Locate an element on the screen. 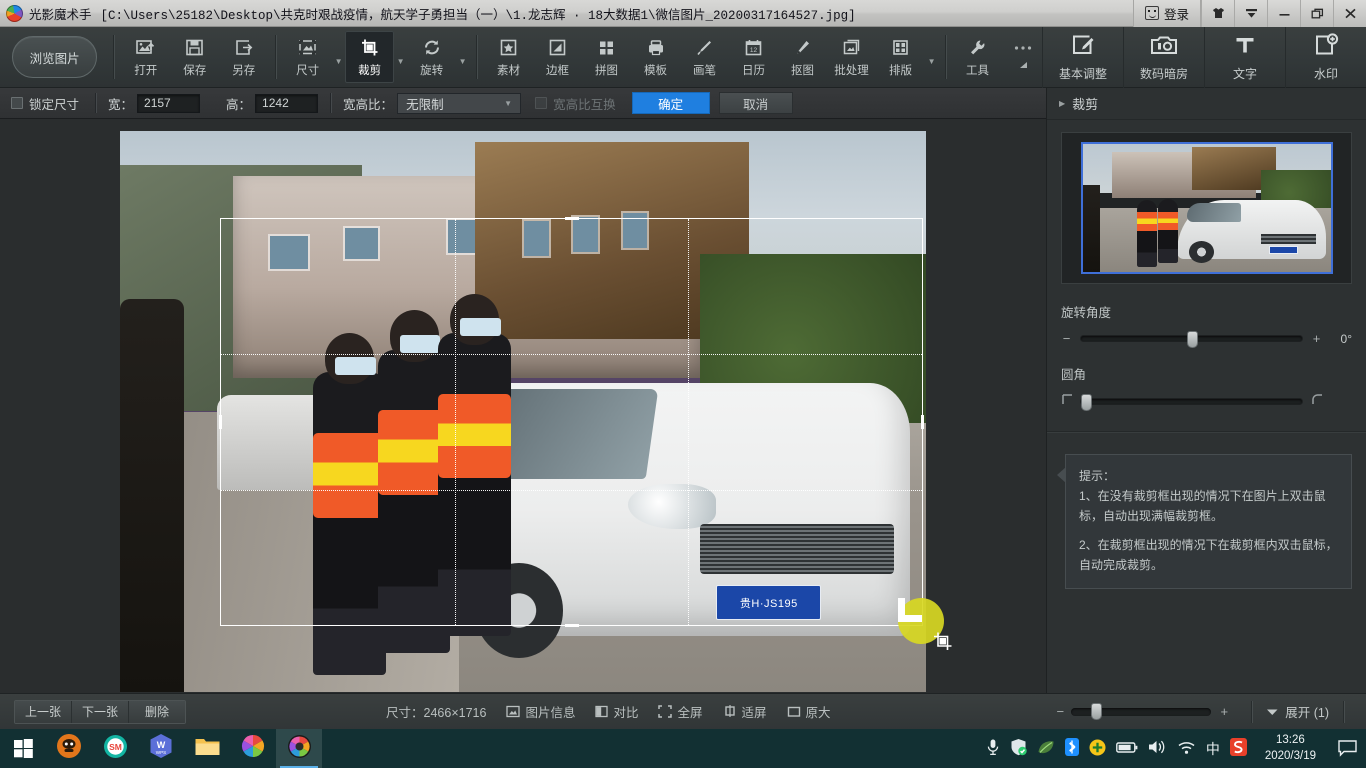  zoom-slider is located at coordinates (1141, 711).